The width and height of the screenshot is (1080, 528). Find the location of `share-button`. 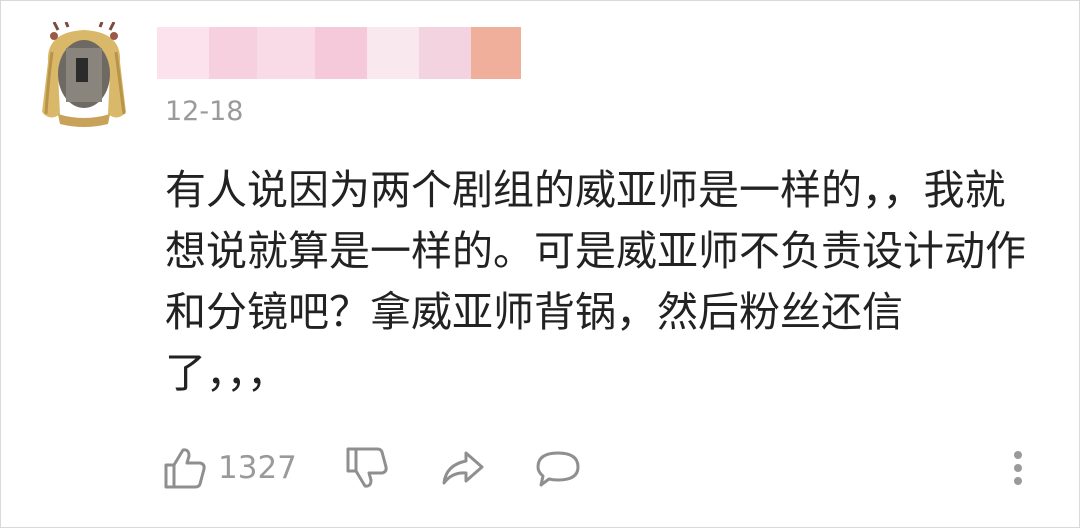

share-button is located at coordinates (463, 468).